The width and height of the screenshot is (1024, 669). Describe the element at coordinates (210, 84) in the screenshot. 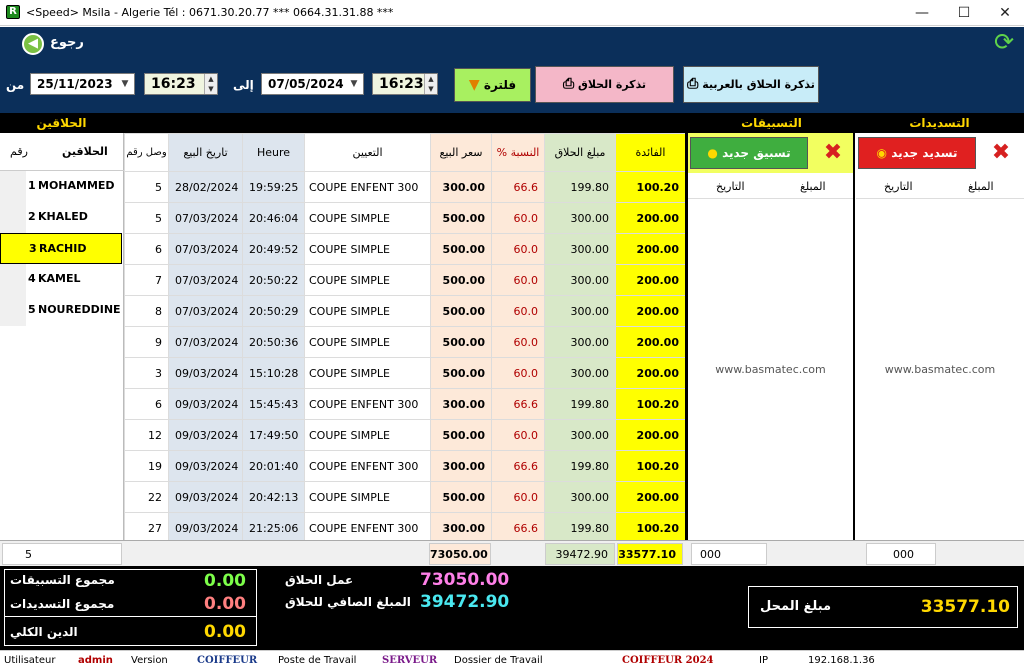

I see `time-from-spinner: ▲ ▼` at that location.